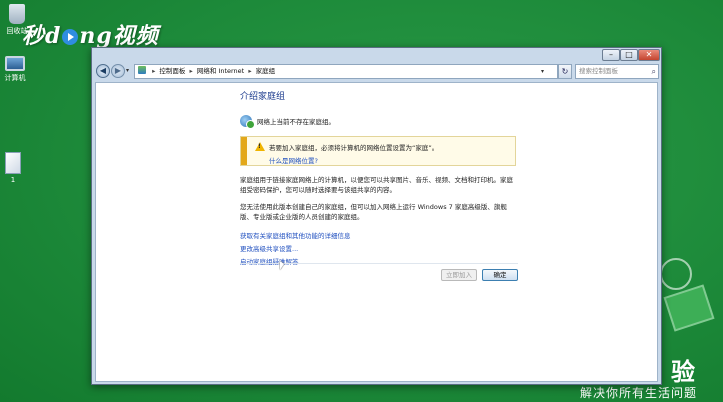 The width and height of the screenshot is (723, 402). I want to click on warning-accent-bar, so click(244, 151).